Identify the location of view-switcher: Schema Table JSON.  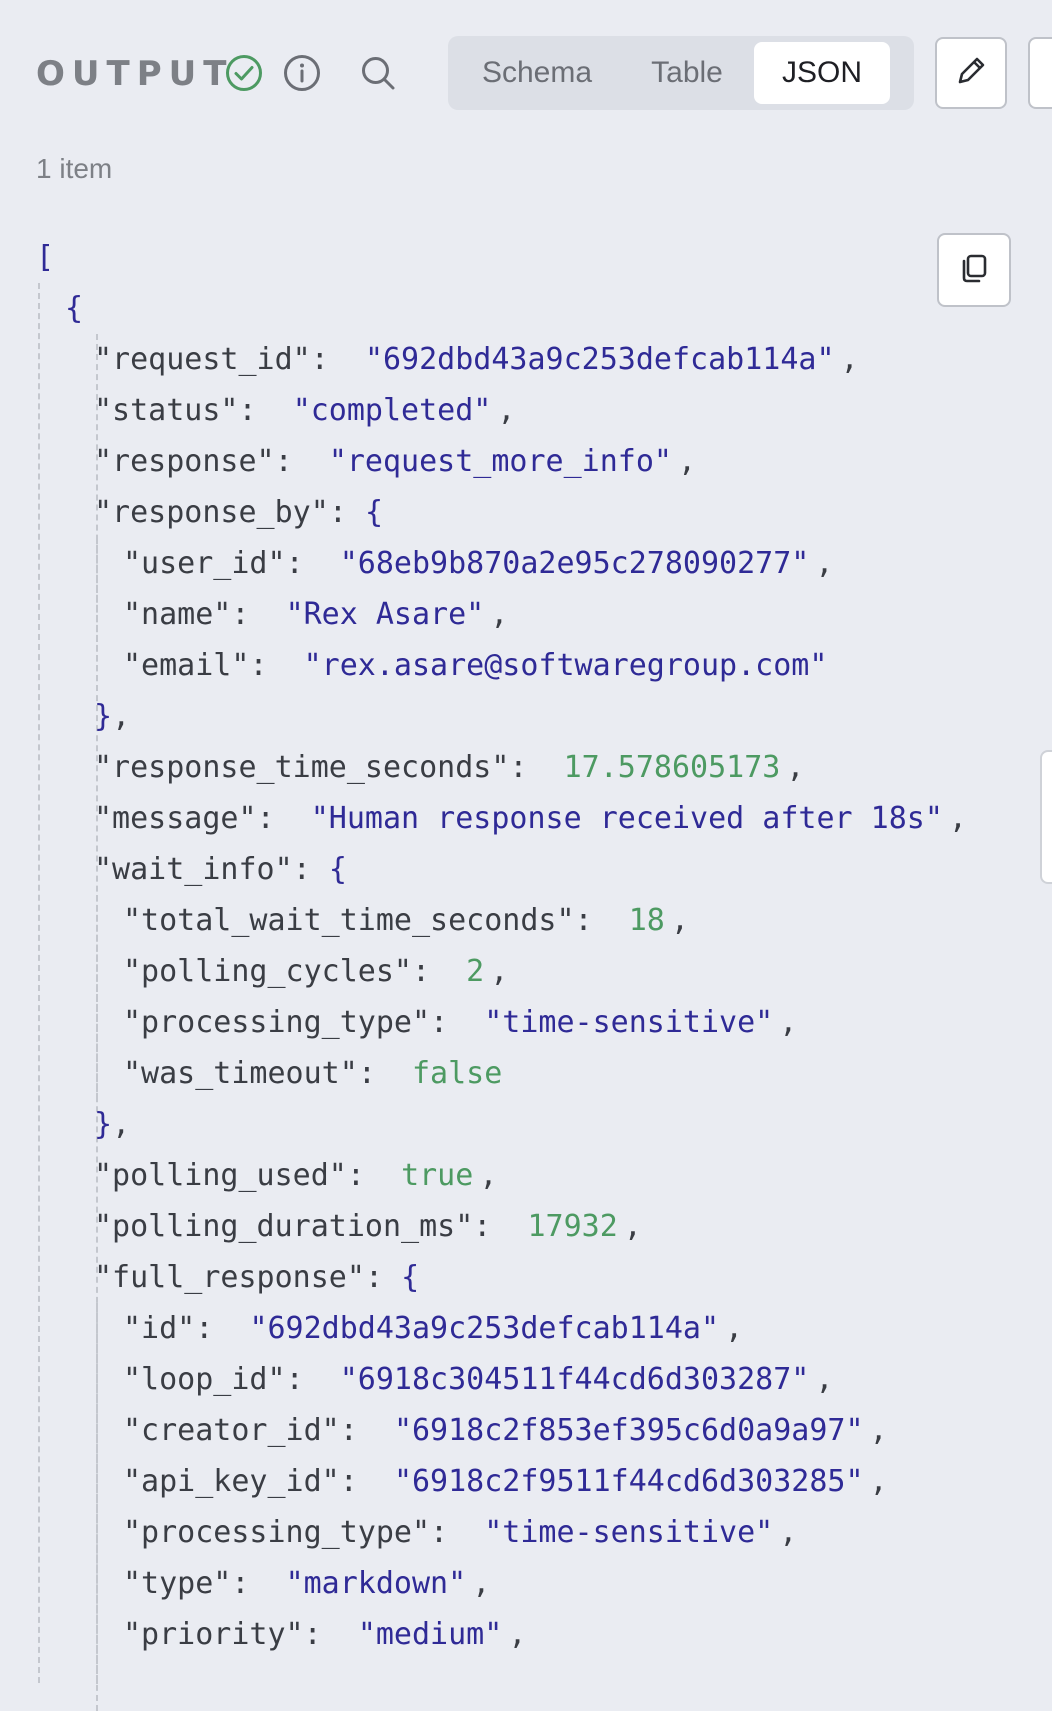
(681, 73).